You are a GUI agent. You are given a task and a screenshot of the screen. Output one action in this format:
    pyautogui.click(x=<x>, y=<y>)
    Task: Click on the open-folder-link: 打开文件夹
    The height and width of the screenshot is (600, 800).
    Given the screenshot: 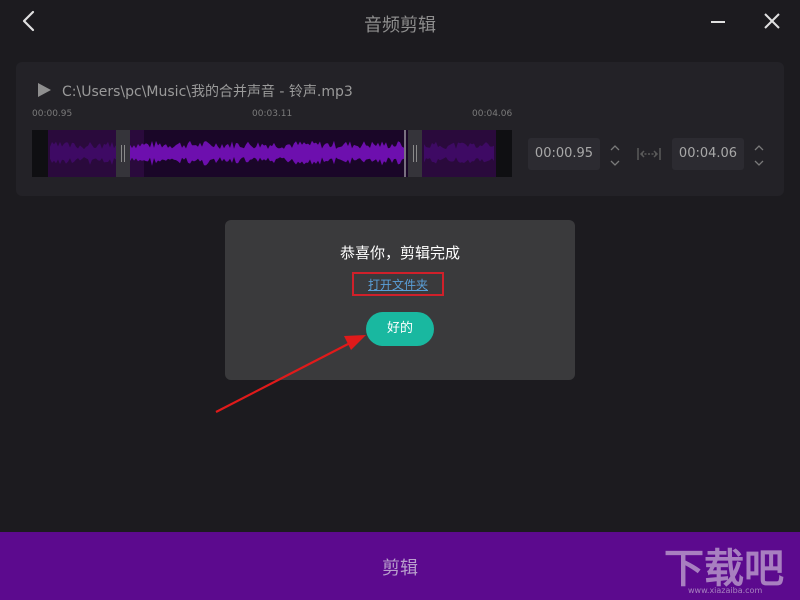 What is the action you would take?
    pyautogui.click(x=398, y=284)
    